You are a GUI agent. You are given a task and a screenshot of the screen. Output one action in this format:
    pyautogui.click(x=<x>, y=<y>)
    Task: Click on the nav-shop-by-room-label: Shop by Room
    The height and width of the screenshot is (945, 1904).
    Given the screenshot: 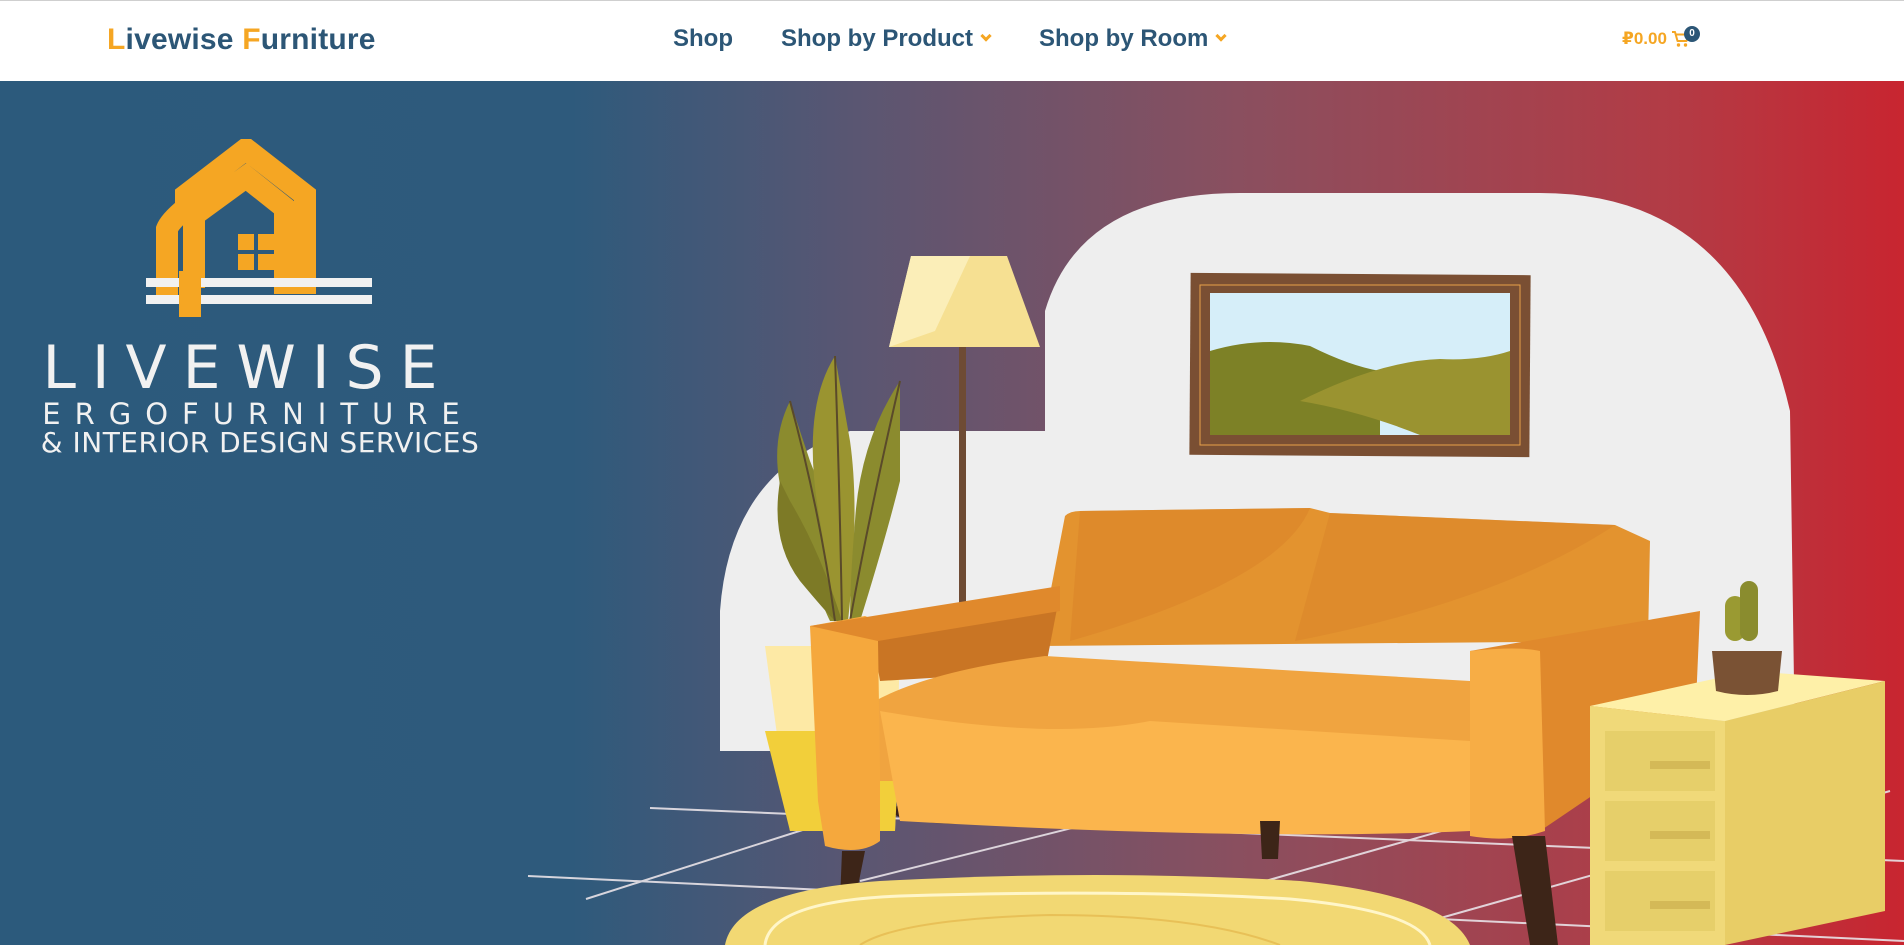 What is the action you would take?
    pyautogui.click(x=1124, y=38)
    